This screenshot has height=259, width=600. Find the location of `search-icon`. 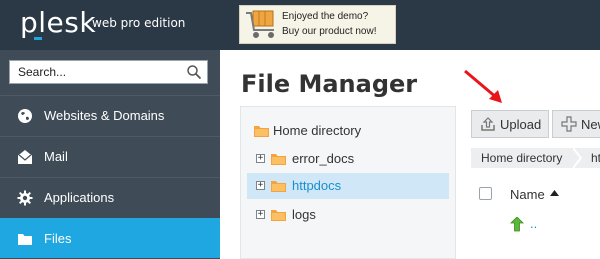

search-icon is located at coordinates (194, 72).